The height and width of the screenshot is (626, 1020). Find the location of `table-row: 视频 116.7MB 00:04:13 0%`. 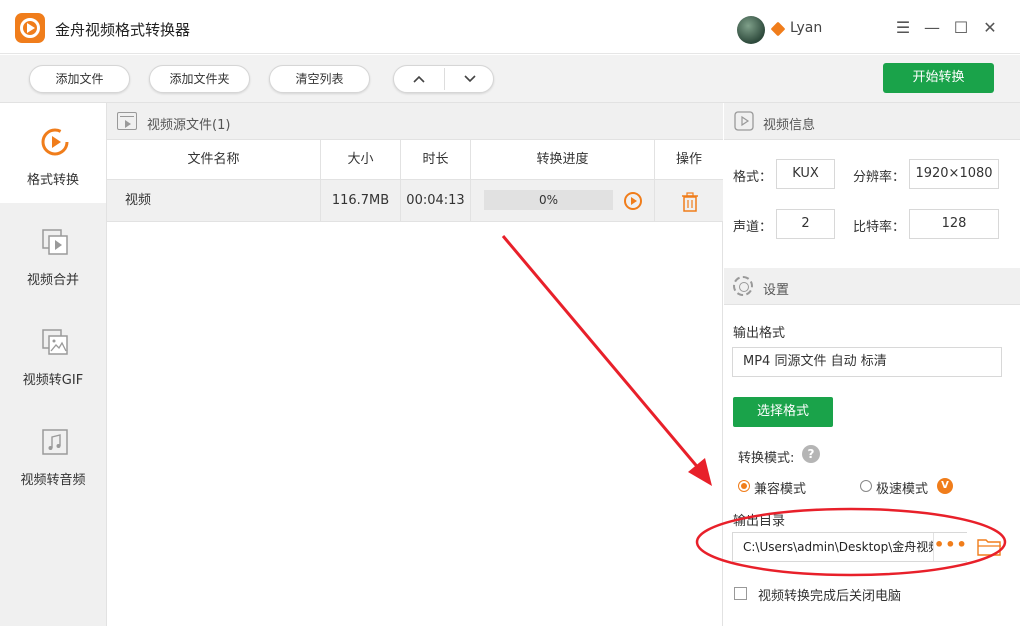

table-row: 视频 116.7MB 00:04:13 0% is located at coordinates (415, 201).